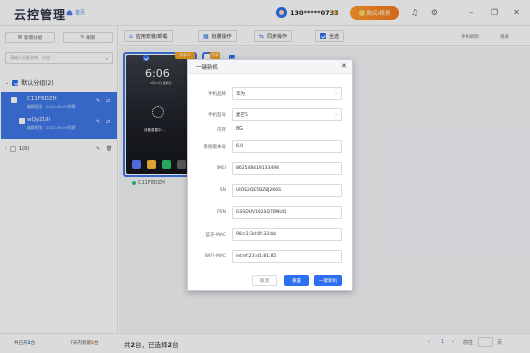 The width and height of the screenshot is (530, 353). I want to click on bt-mac-value: 98:c3:3d:6f:33:bb, so click(256, 234).